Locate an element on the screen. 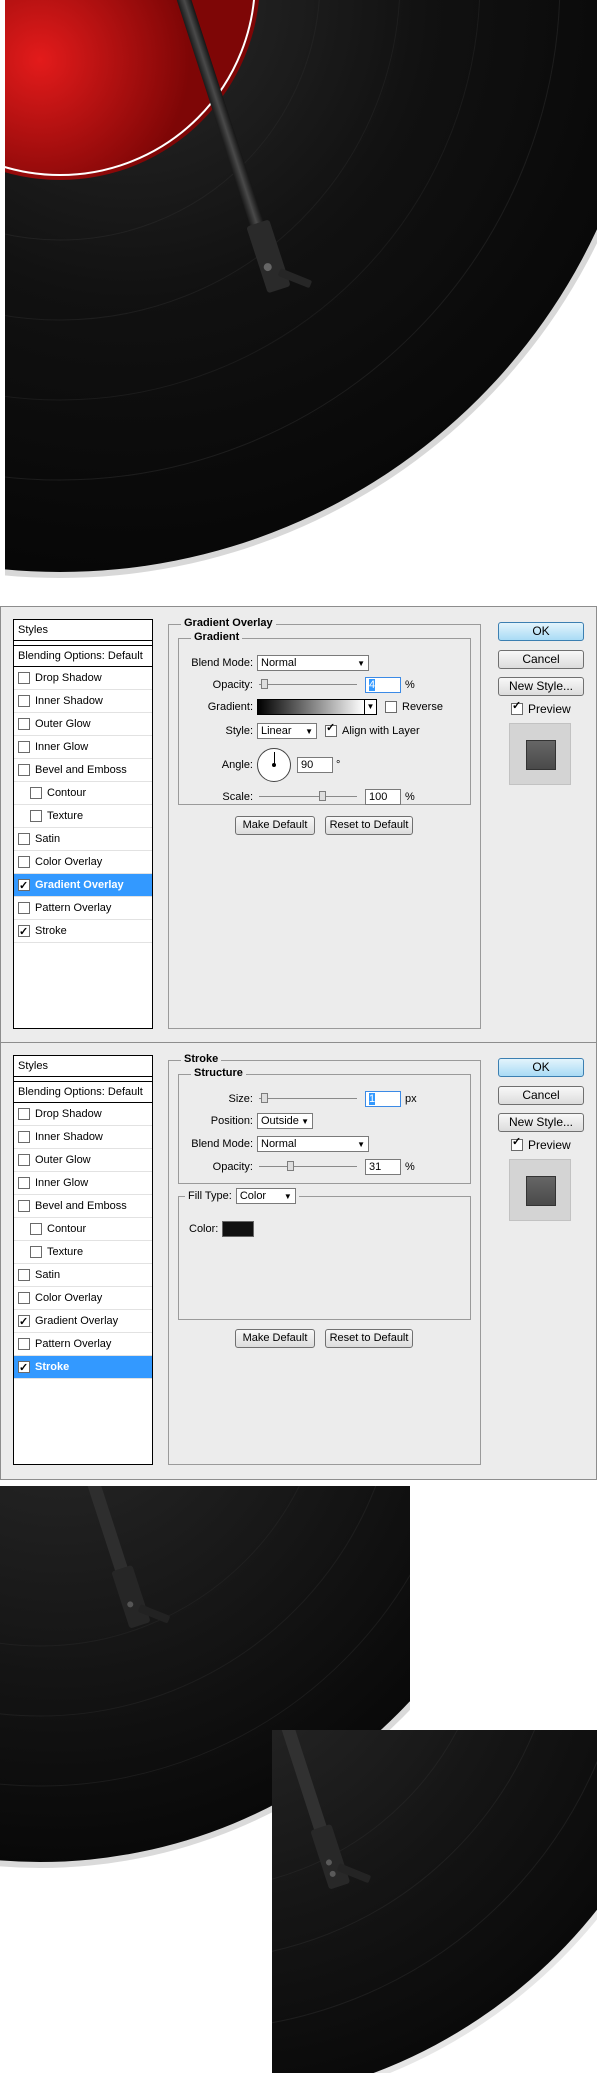  fill-type-select: Color ▼ is located at coordinates (265, 1196).